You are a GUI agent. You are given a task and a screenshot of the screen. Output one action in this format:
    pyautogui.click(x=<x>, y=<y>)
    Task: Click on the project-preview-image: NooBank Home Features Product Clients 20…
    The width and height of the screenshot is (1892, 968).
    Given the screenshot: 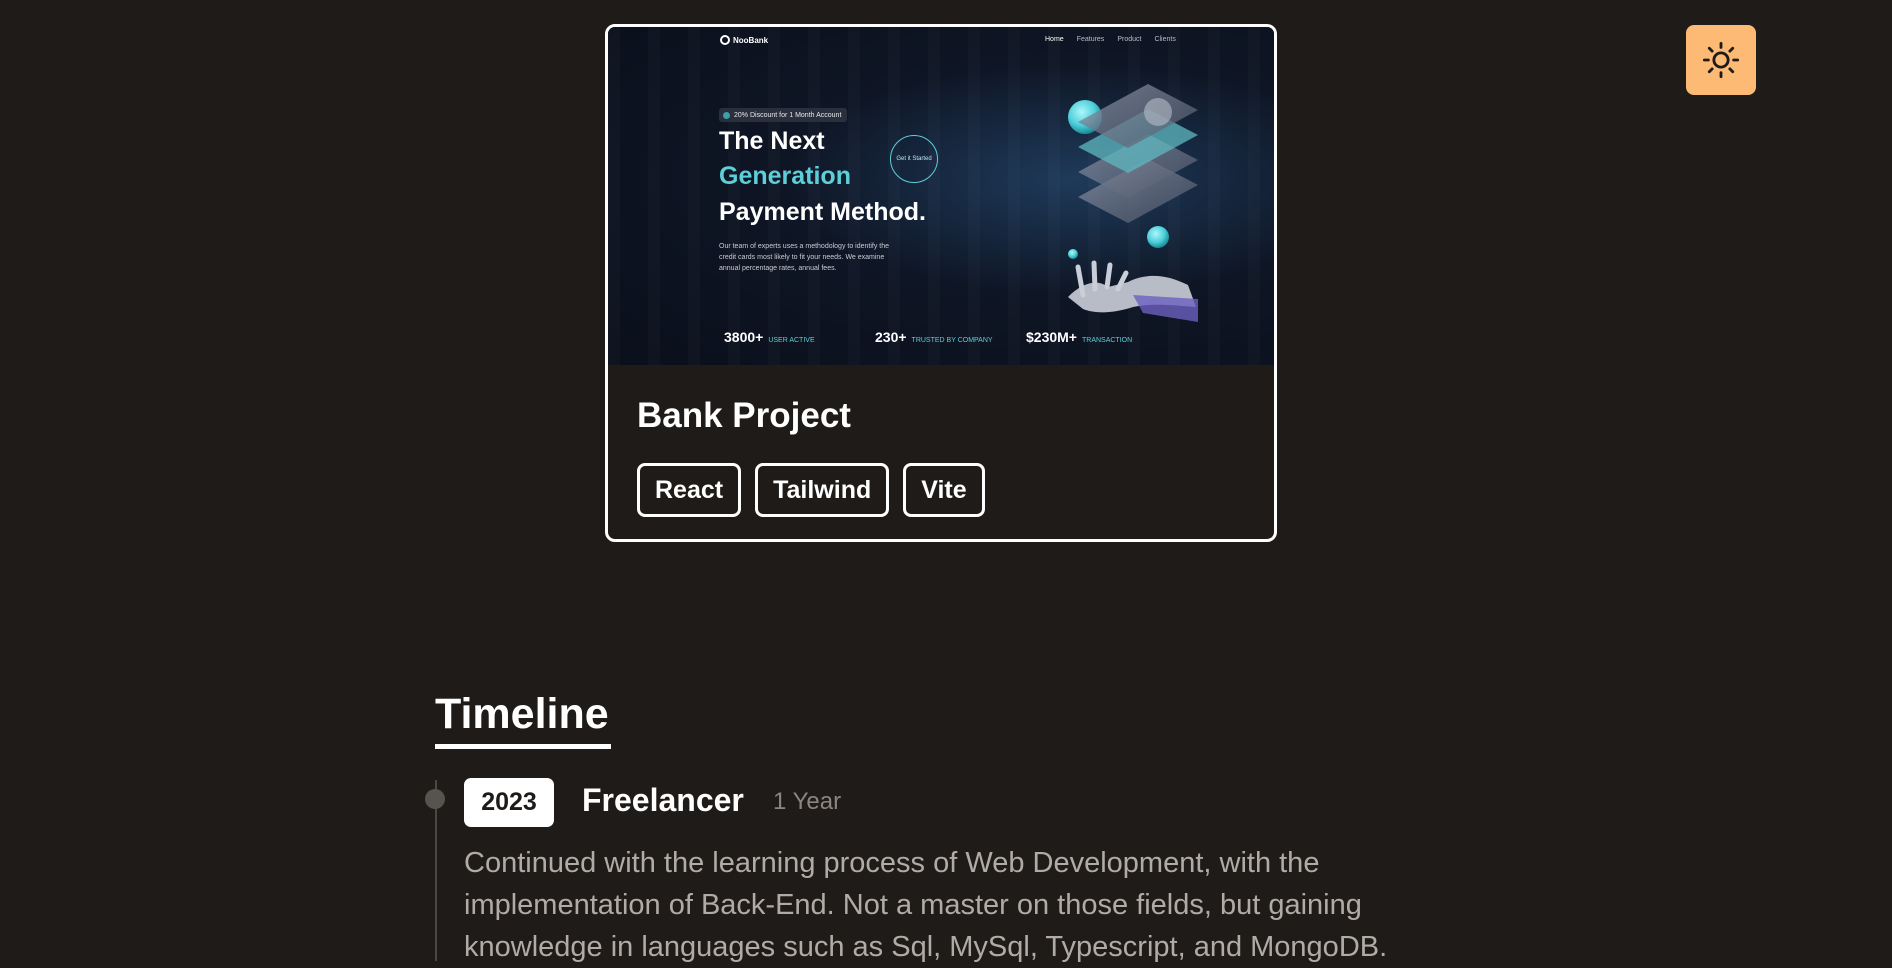 What is the action you would take?
    pyautogui.click(x=941, y=196)
    